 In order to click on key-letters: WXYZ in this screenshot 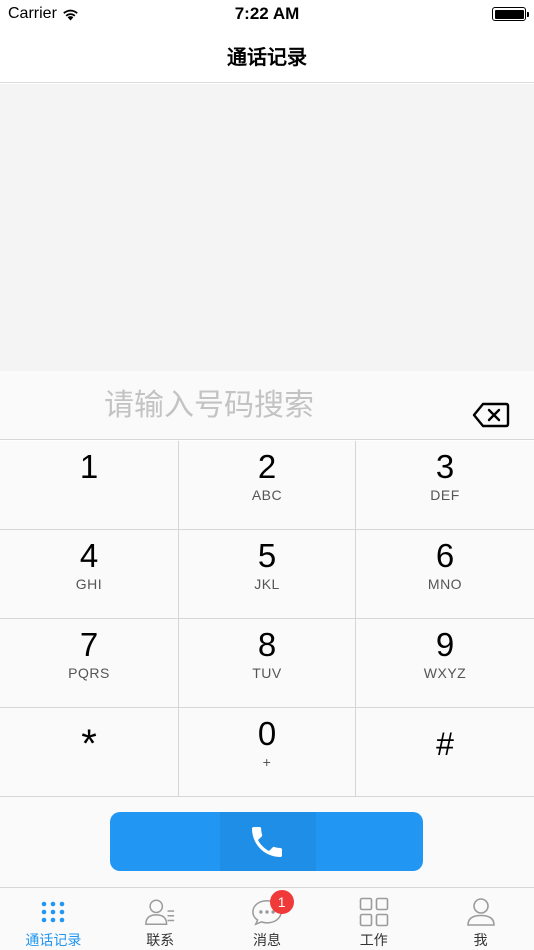, I will do `click(445, 673)`.